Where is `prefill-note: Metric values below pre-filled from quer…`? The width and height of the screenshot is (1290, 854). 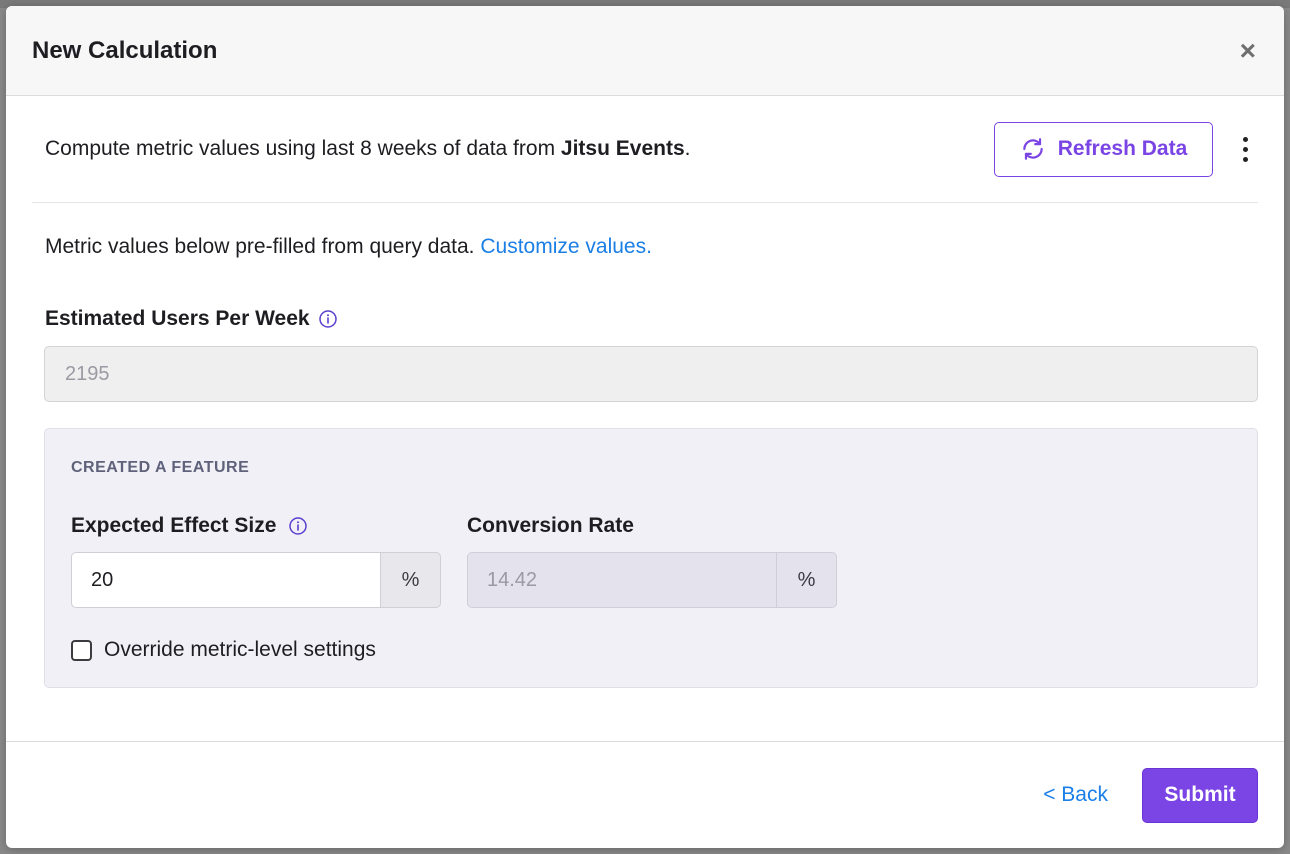 prefill-note: Metric values below pre-filled from quer… is located at coordinates (645, 247).